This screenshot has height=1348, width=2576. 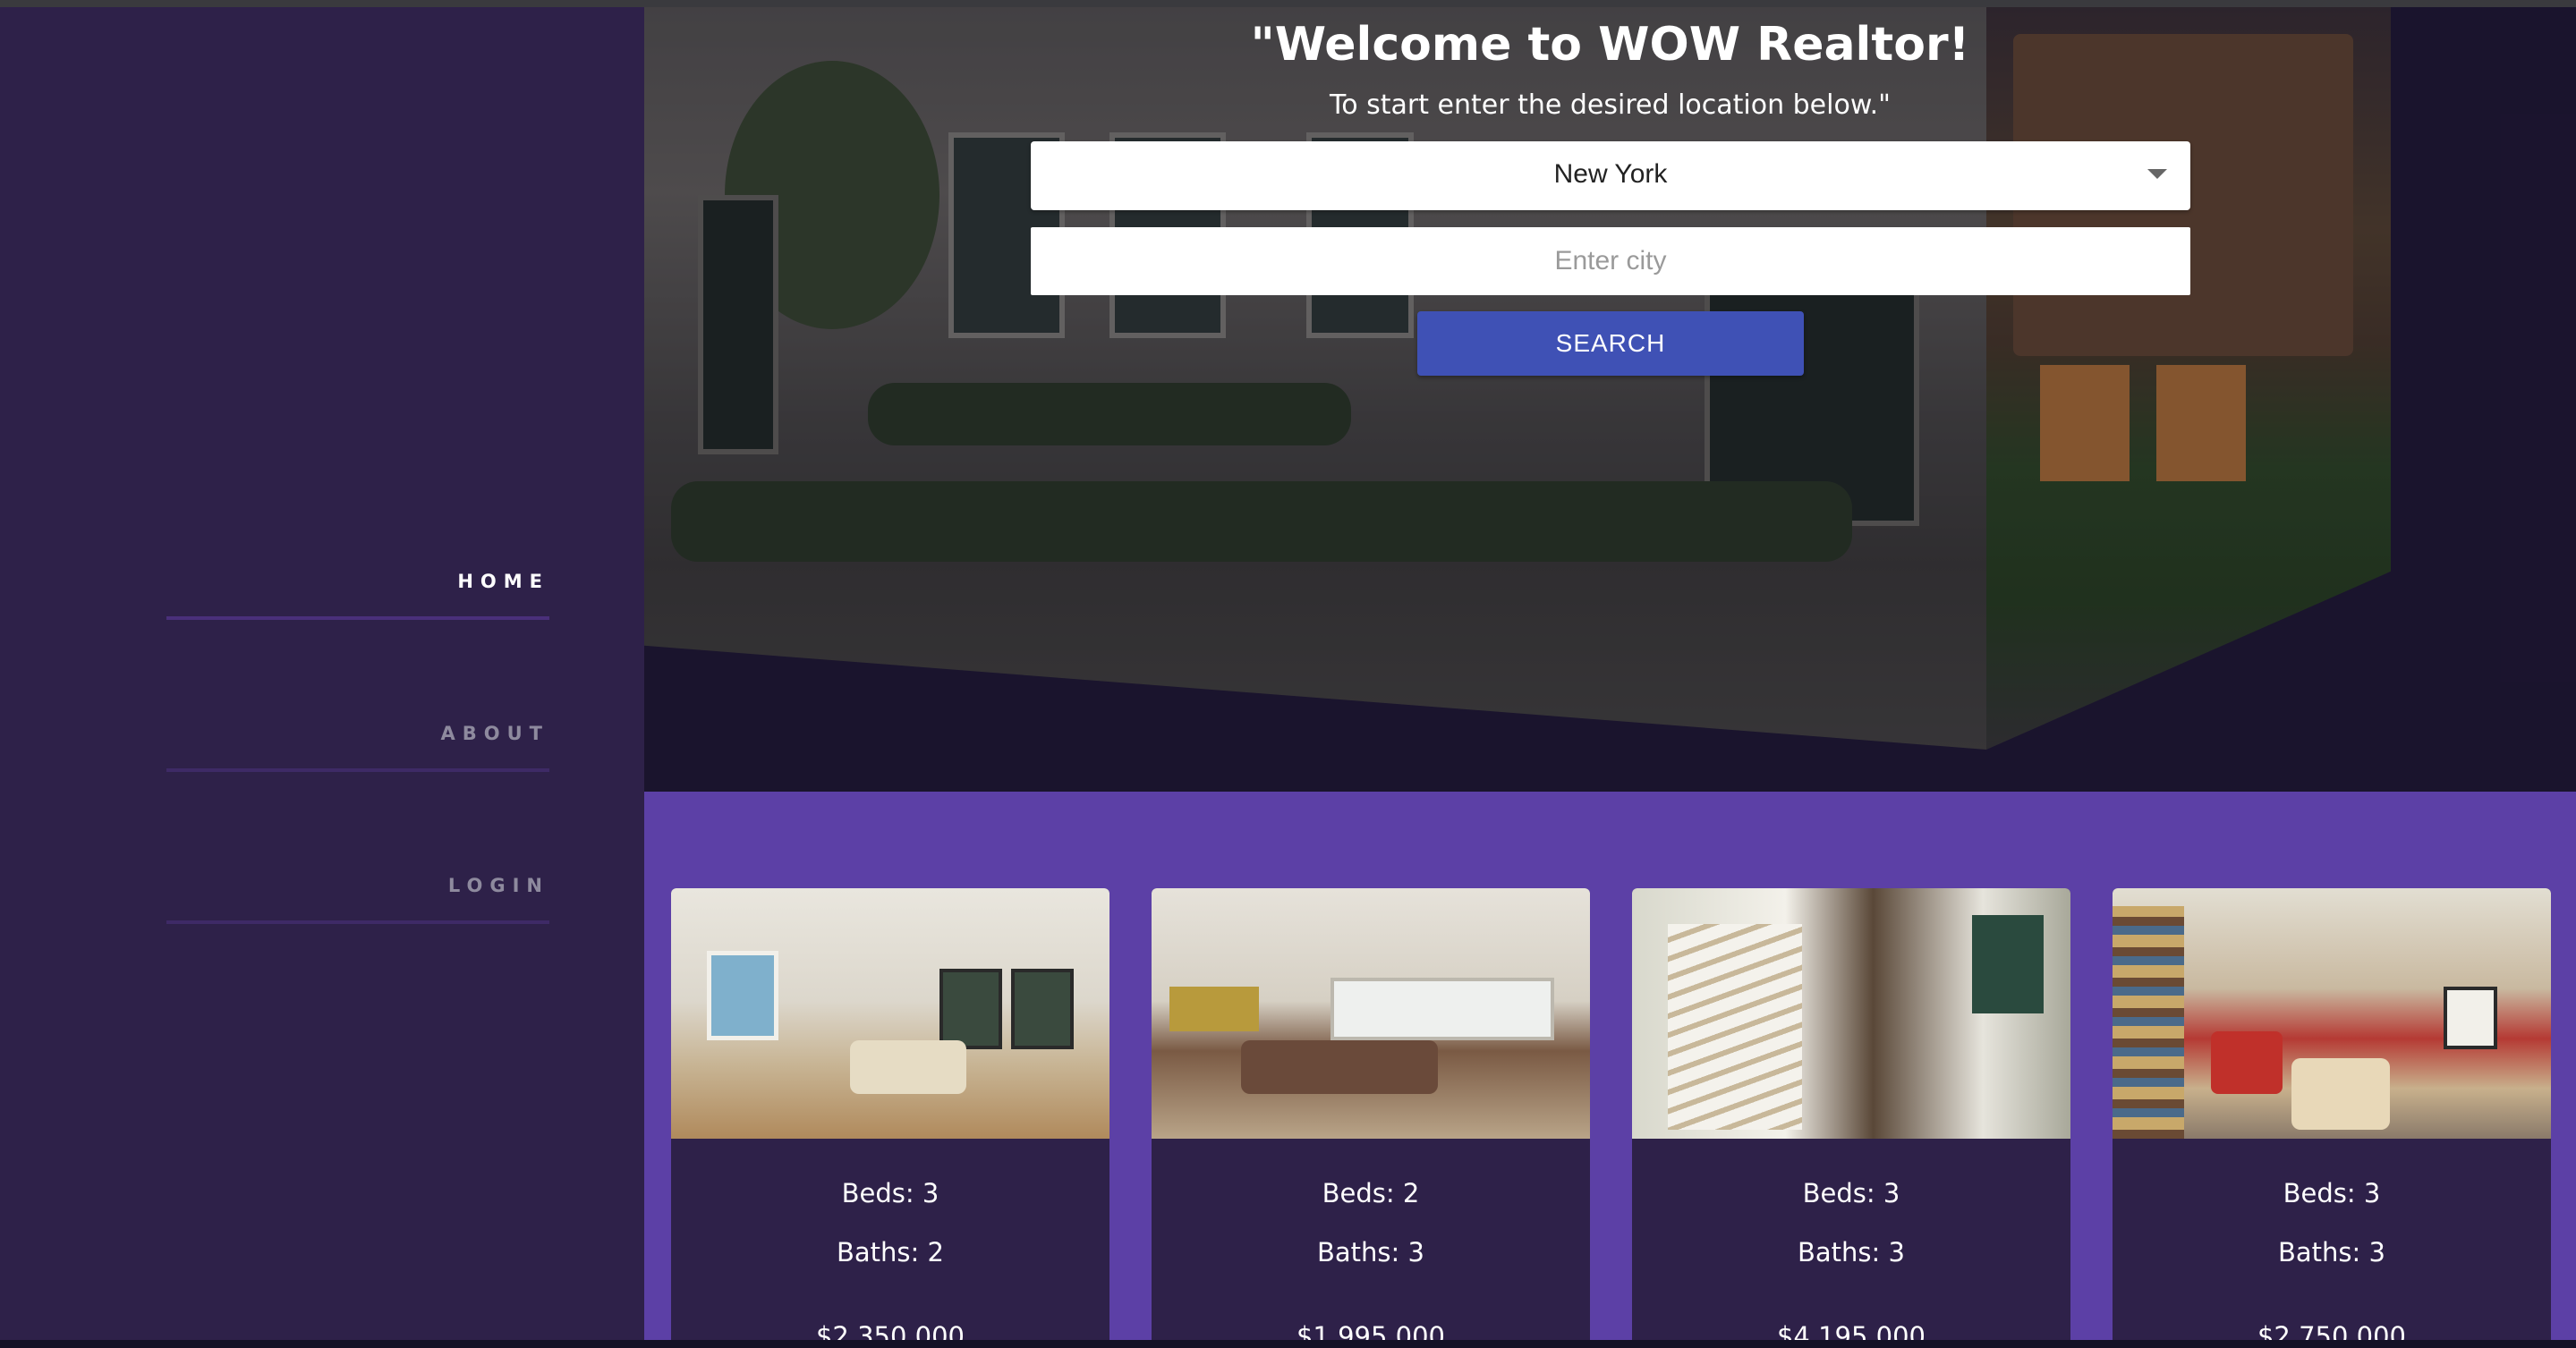 I want to click on nav-item-home-underline, so click(x=357, y=618).